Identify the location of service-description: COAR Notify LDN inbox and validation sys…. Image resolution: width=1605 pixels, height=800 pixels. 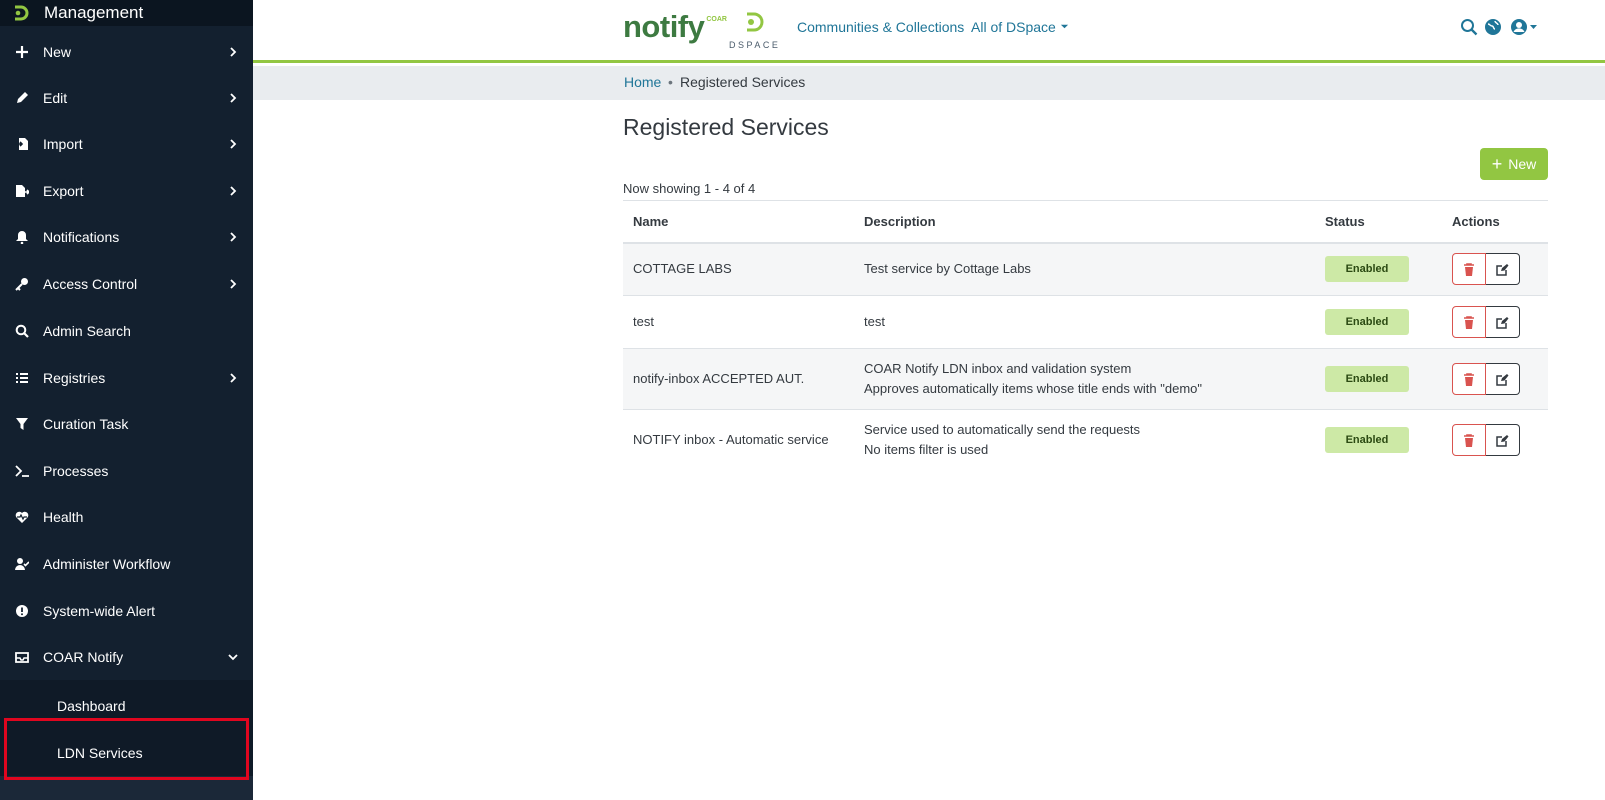
(1084, 379).